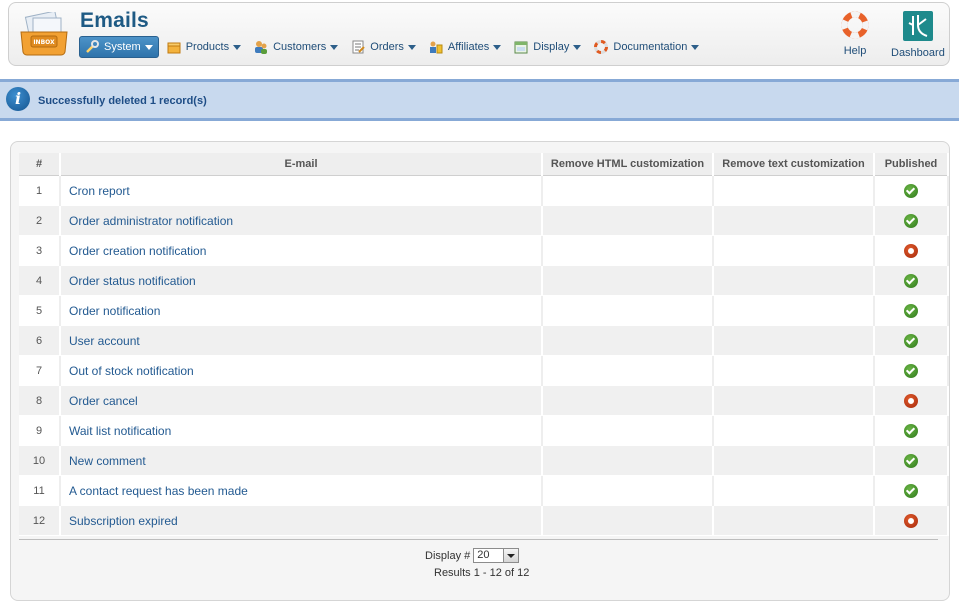  What do you see at coordinates (40, 430) in the screenshot?
I see `row-number: 9` at bounding box center [40, 430].